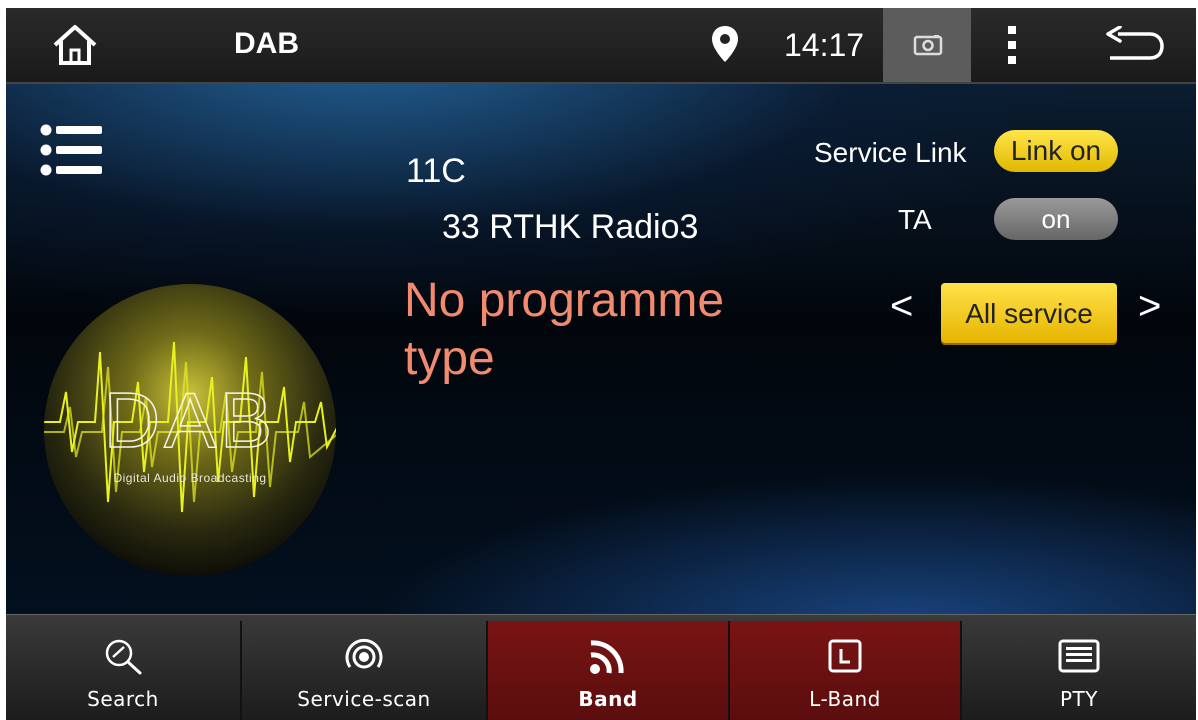  What do you see at coordinates (189, 478) in the screenshot?
I see `dab-logo-subtext: Digital Audio Broadcasting` at bounding box center [189, 478].